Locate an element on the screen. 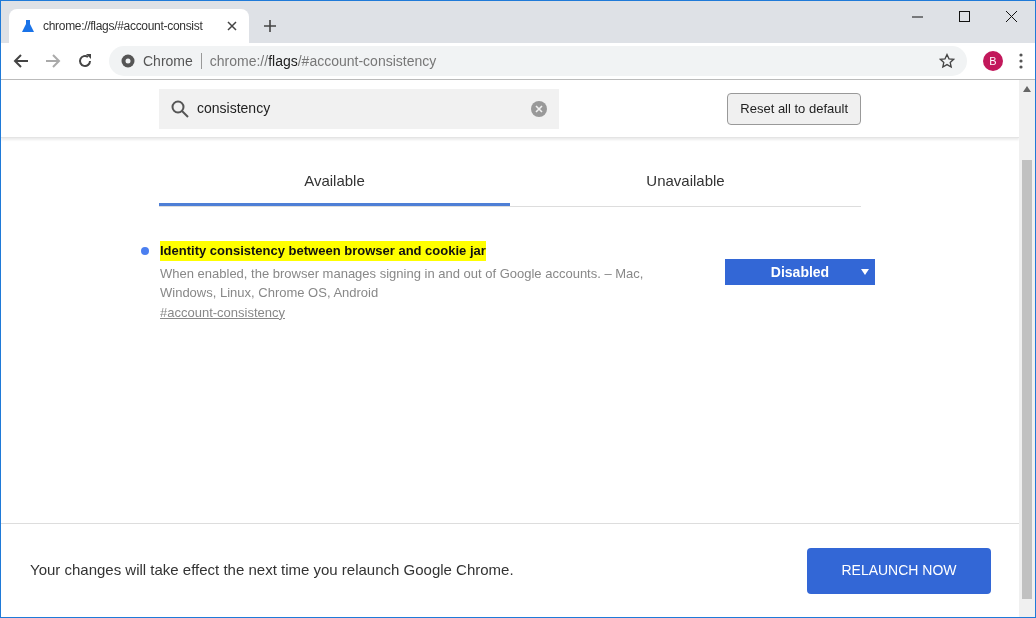 This screenshot has height=618, width=1036. reload-icon is located at coordinates (85, 61).